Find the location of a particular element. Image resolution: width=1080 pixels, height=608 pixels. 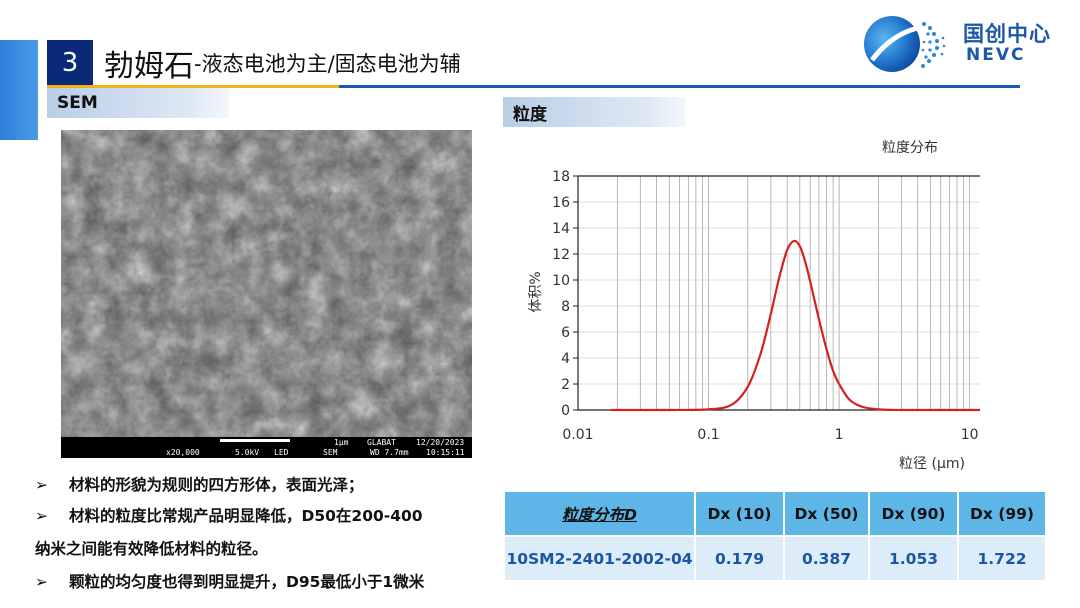

left-accent-bar is located at coordinates (19, 90).